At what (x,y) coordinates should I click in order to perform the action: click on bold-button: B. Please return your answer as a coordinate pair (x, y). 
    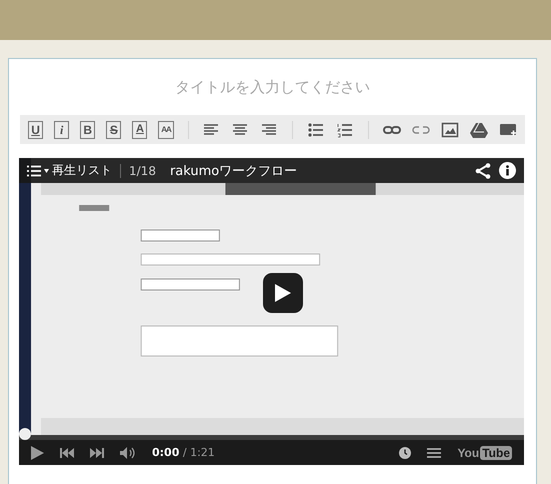
    Looking at the image, I should click on (88, 129).